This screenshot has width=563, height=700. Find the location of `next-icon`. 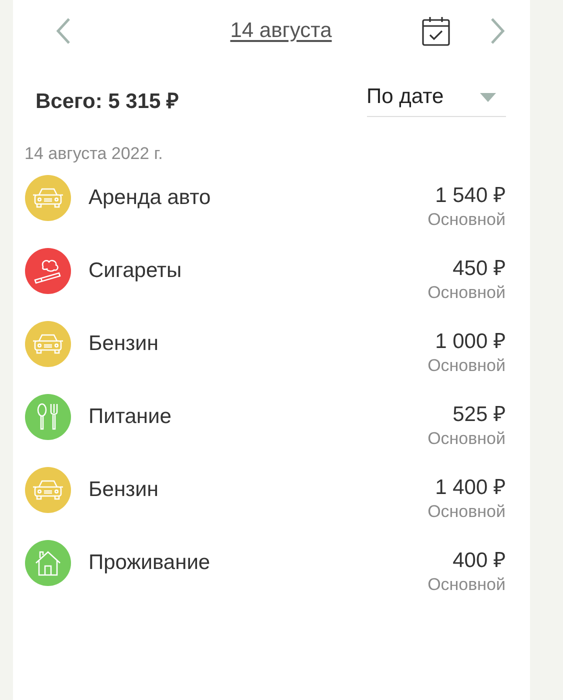

next-icon is located at coordinates (498, 31).